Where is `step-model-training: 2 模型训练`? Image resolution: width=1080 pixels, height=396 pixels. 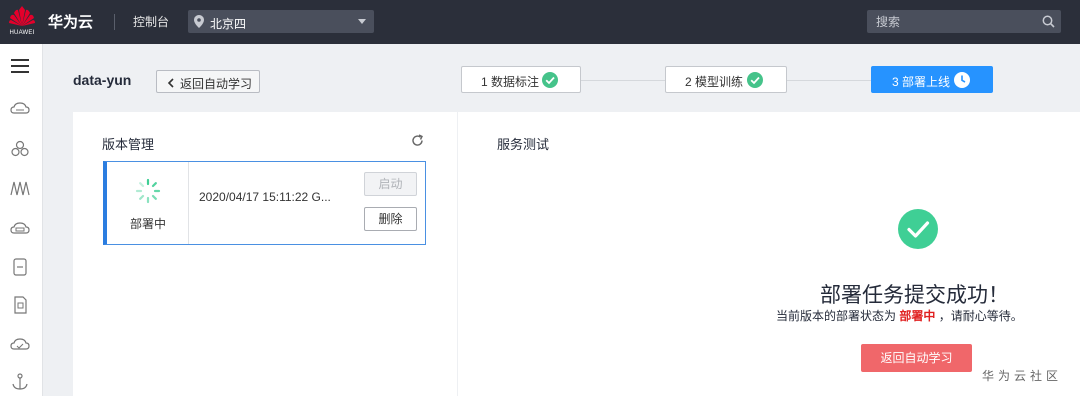 step-model-training: 2 模型训练 is located at coordinates (726, 79).